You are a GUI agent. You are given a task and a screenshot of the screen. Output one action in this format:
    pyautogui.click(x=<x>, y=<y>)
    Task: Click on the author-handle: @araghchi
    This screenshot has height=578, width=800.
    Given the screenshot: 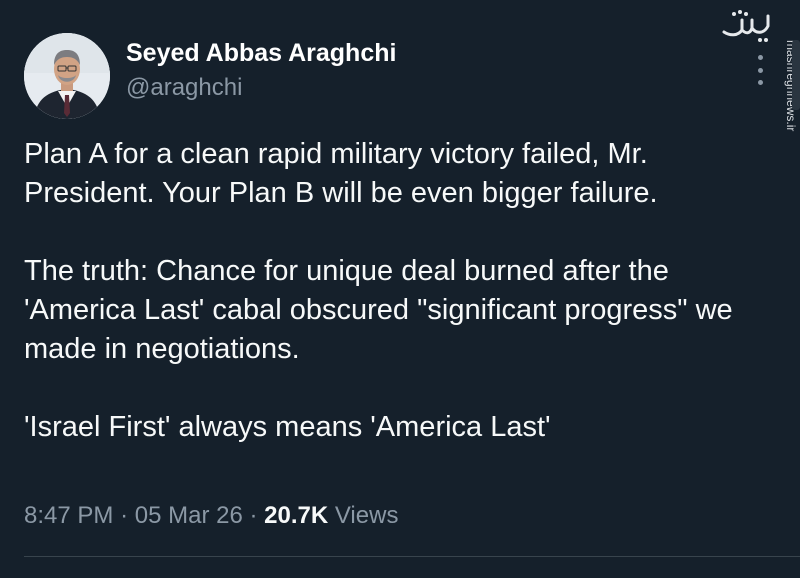 What is the action you would take?
    pyautogui.click(x=184, y=88)
    